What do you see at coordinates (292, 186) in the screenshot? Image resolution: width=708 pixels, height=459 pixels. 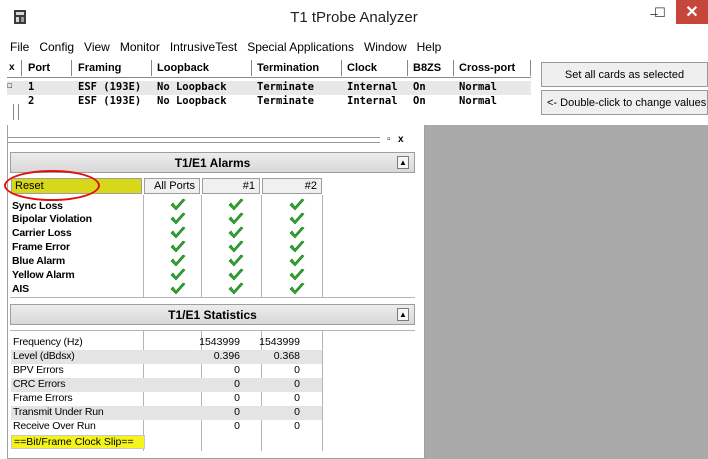 I see `col-port-2: #2` at bounding box center [292, 186].